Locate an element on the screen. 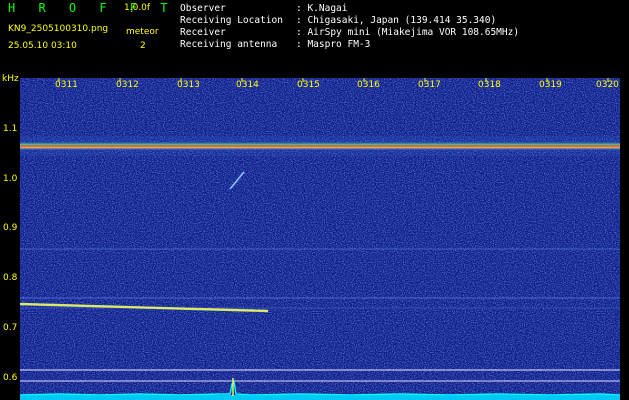  x-tick-label: 0311 is located at coordinates (66, 85).